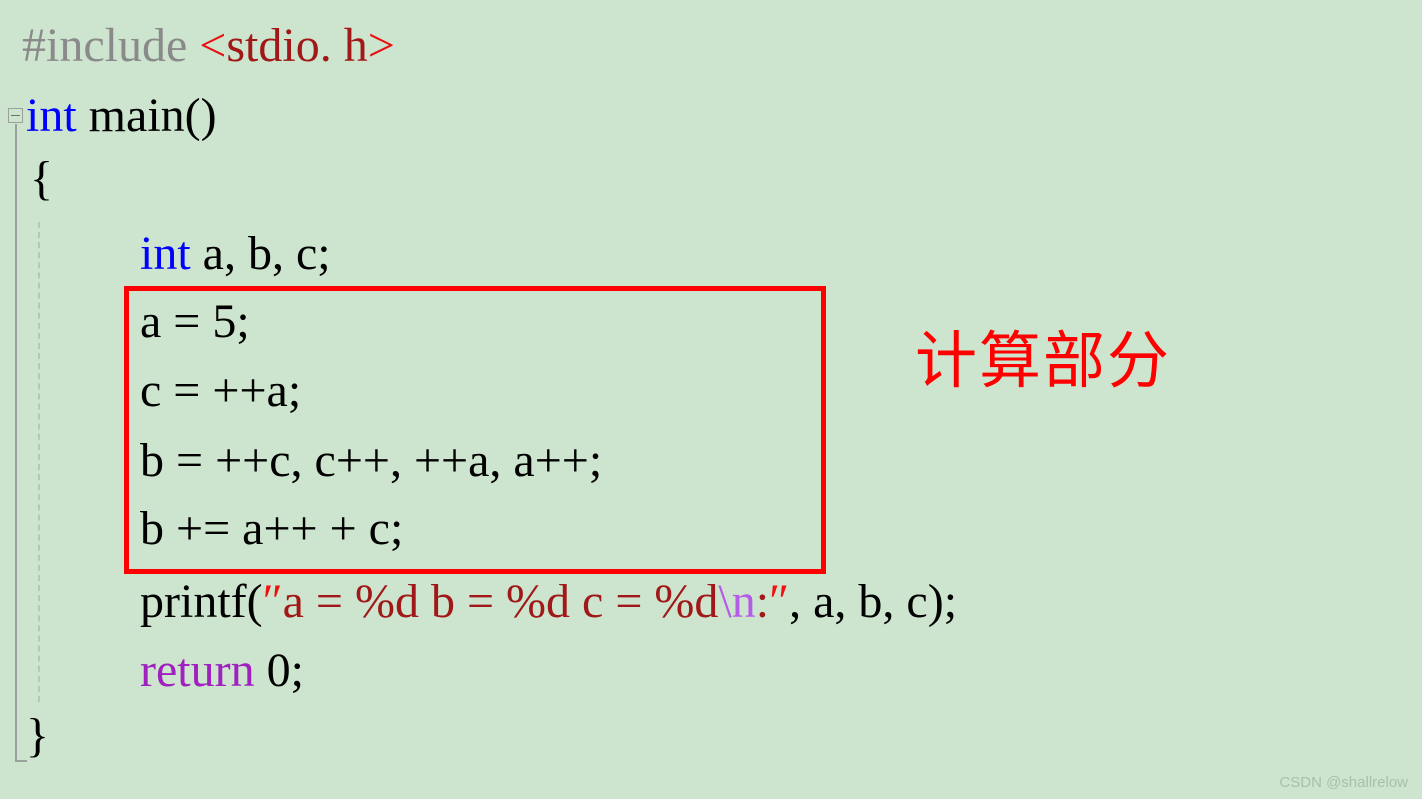 The image size is (1422, 799). I want to click on header-name-token: stdio. h, so click(297, 45).